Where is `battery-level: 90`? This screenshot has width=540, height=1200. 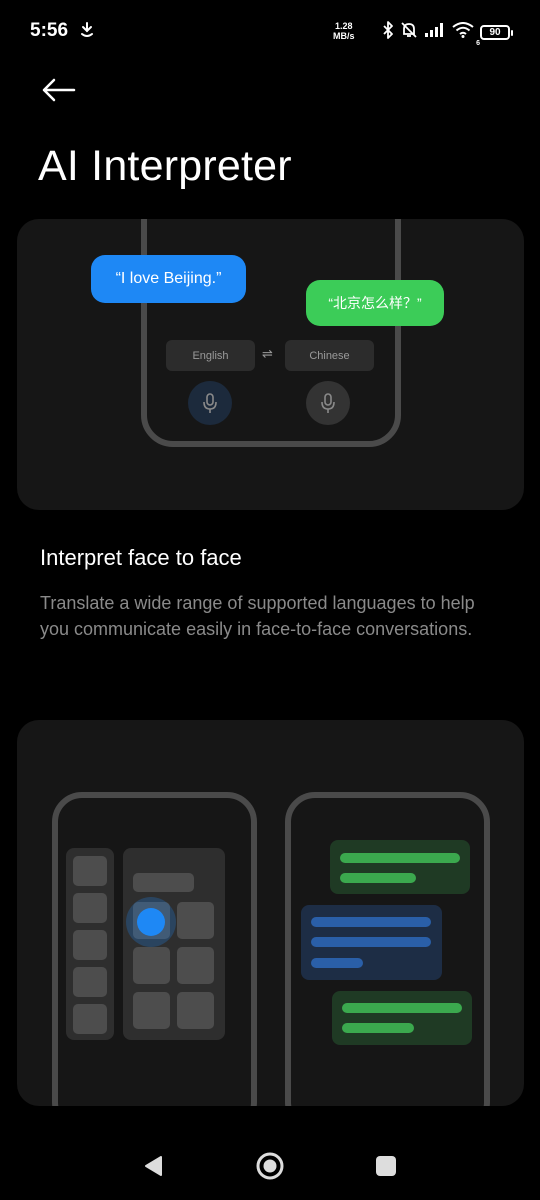 battery-level: 90 is located at coordinates (495, 32).